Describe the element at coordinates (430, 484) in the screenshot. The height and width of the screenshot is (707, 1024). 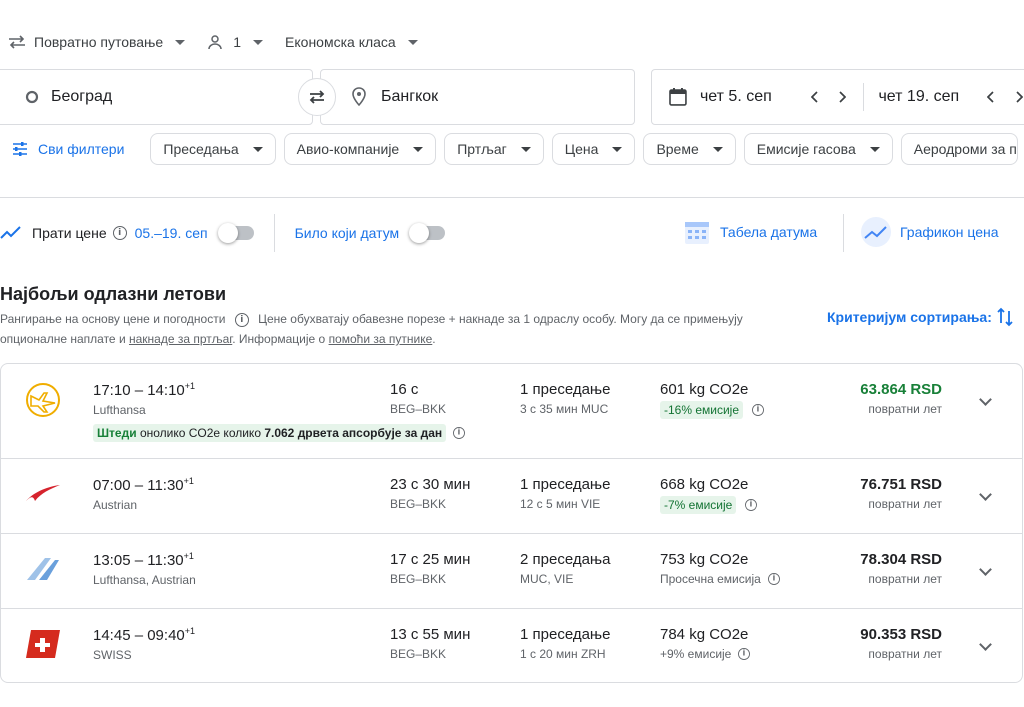
I see `flight-duration: 23 с 30 мин` at that location.